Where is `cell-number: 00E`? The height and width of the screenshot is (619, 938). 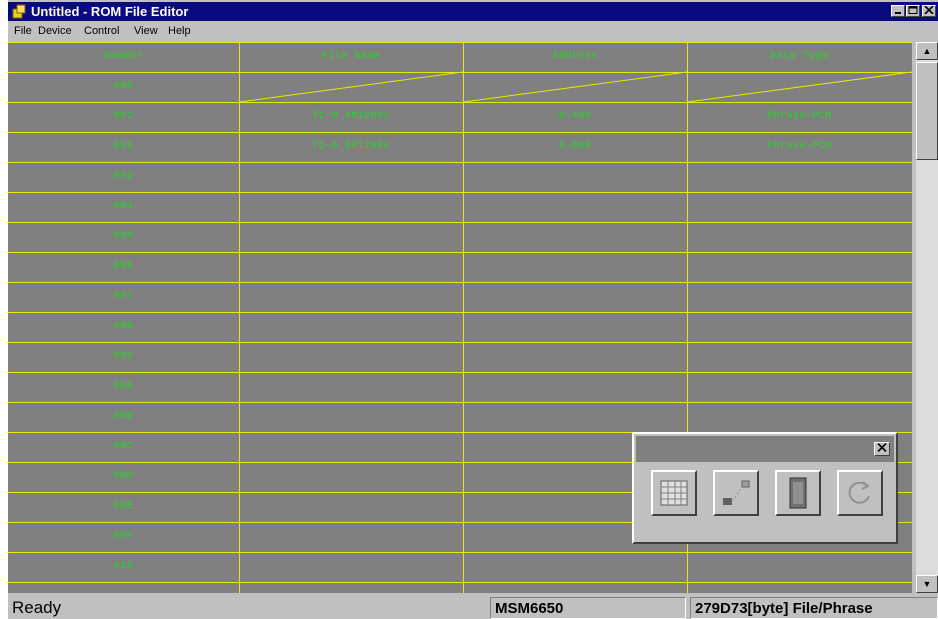
cell-number: 00E is located at coordinates (123, 506).